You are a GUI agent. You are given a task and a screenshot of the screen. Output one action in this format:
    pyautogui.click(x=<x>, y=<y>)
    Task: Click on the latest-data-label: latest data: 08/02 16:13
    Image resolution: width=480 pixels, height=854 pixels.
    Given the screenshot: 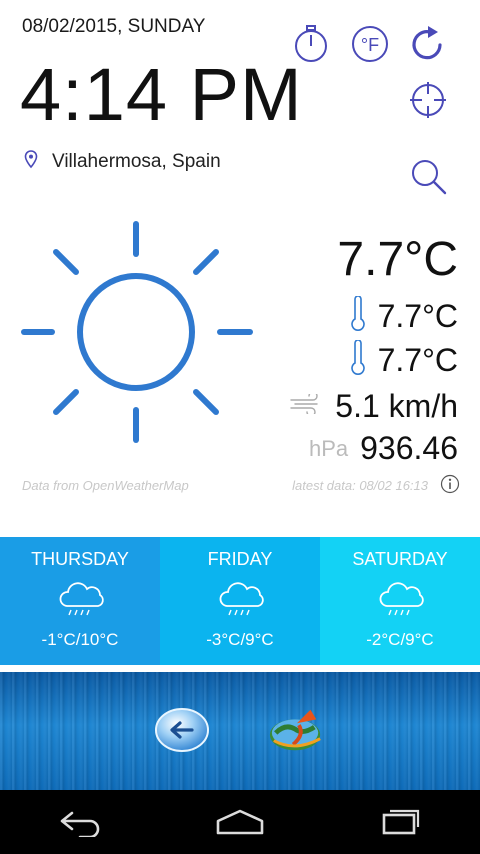 What is the action you would take?
    pyautogui.click(x=360, y=485)
    